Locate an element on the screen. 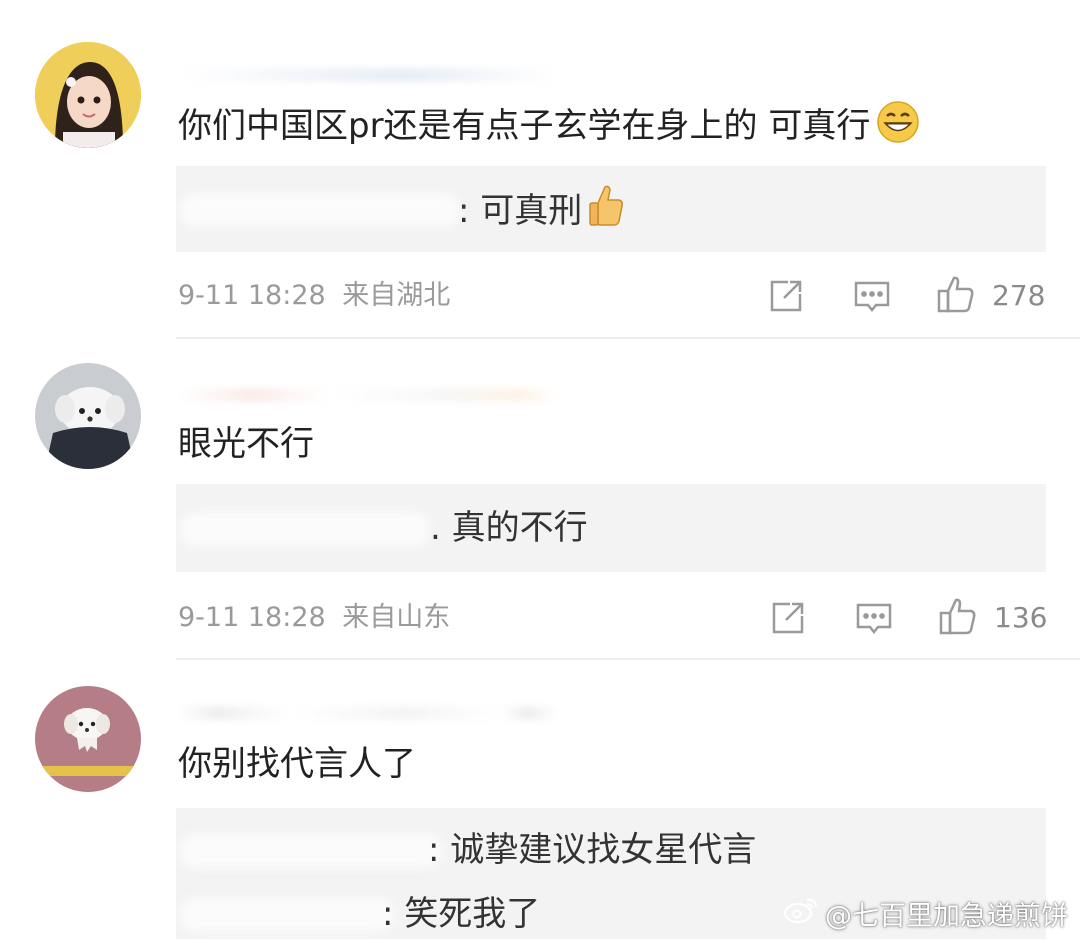  watermark-text: @七百里加急递煎饼 is located at coordinates (946, 916).